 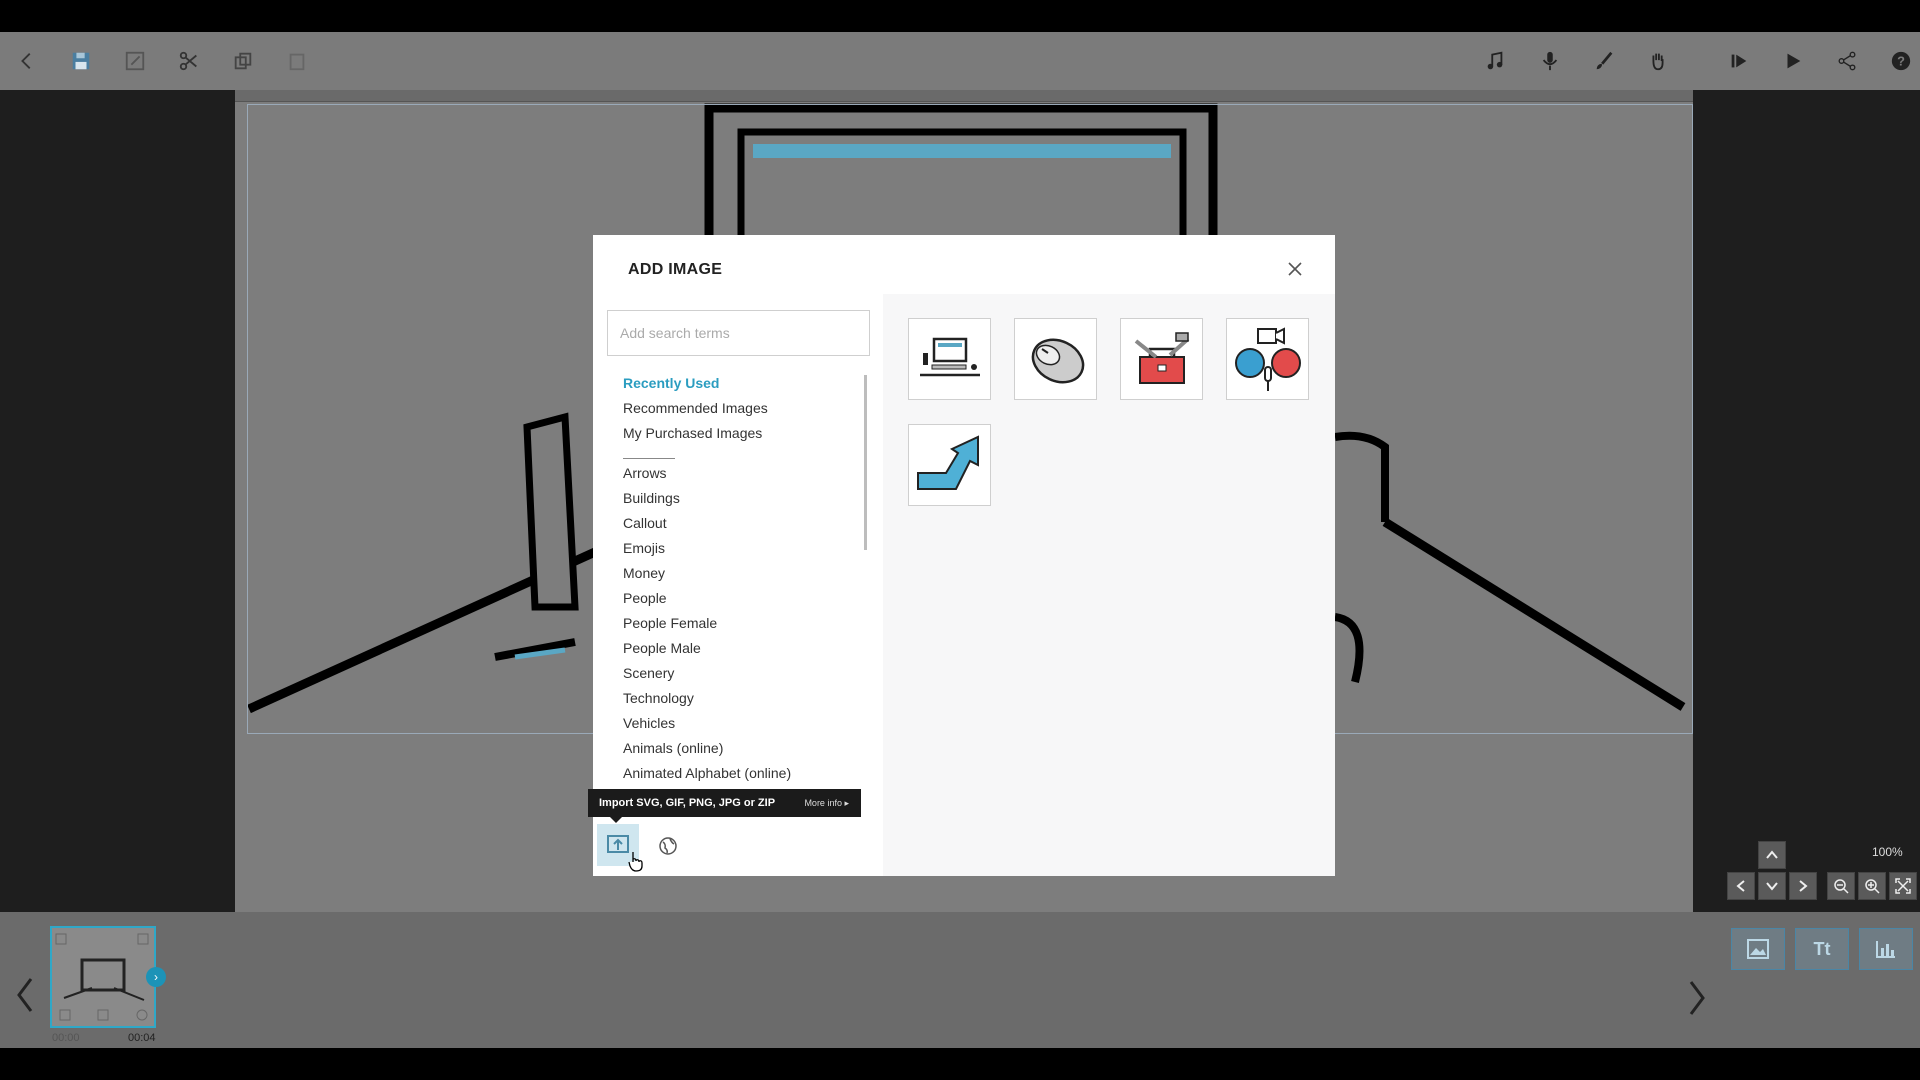 What do you see at coordinates (668, 846) in the screenshot?
I see `globe-icon` at bounding box center [668, 846].